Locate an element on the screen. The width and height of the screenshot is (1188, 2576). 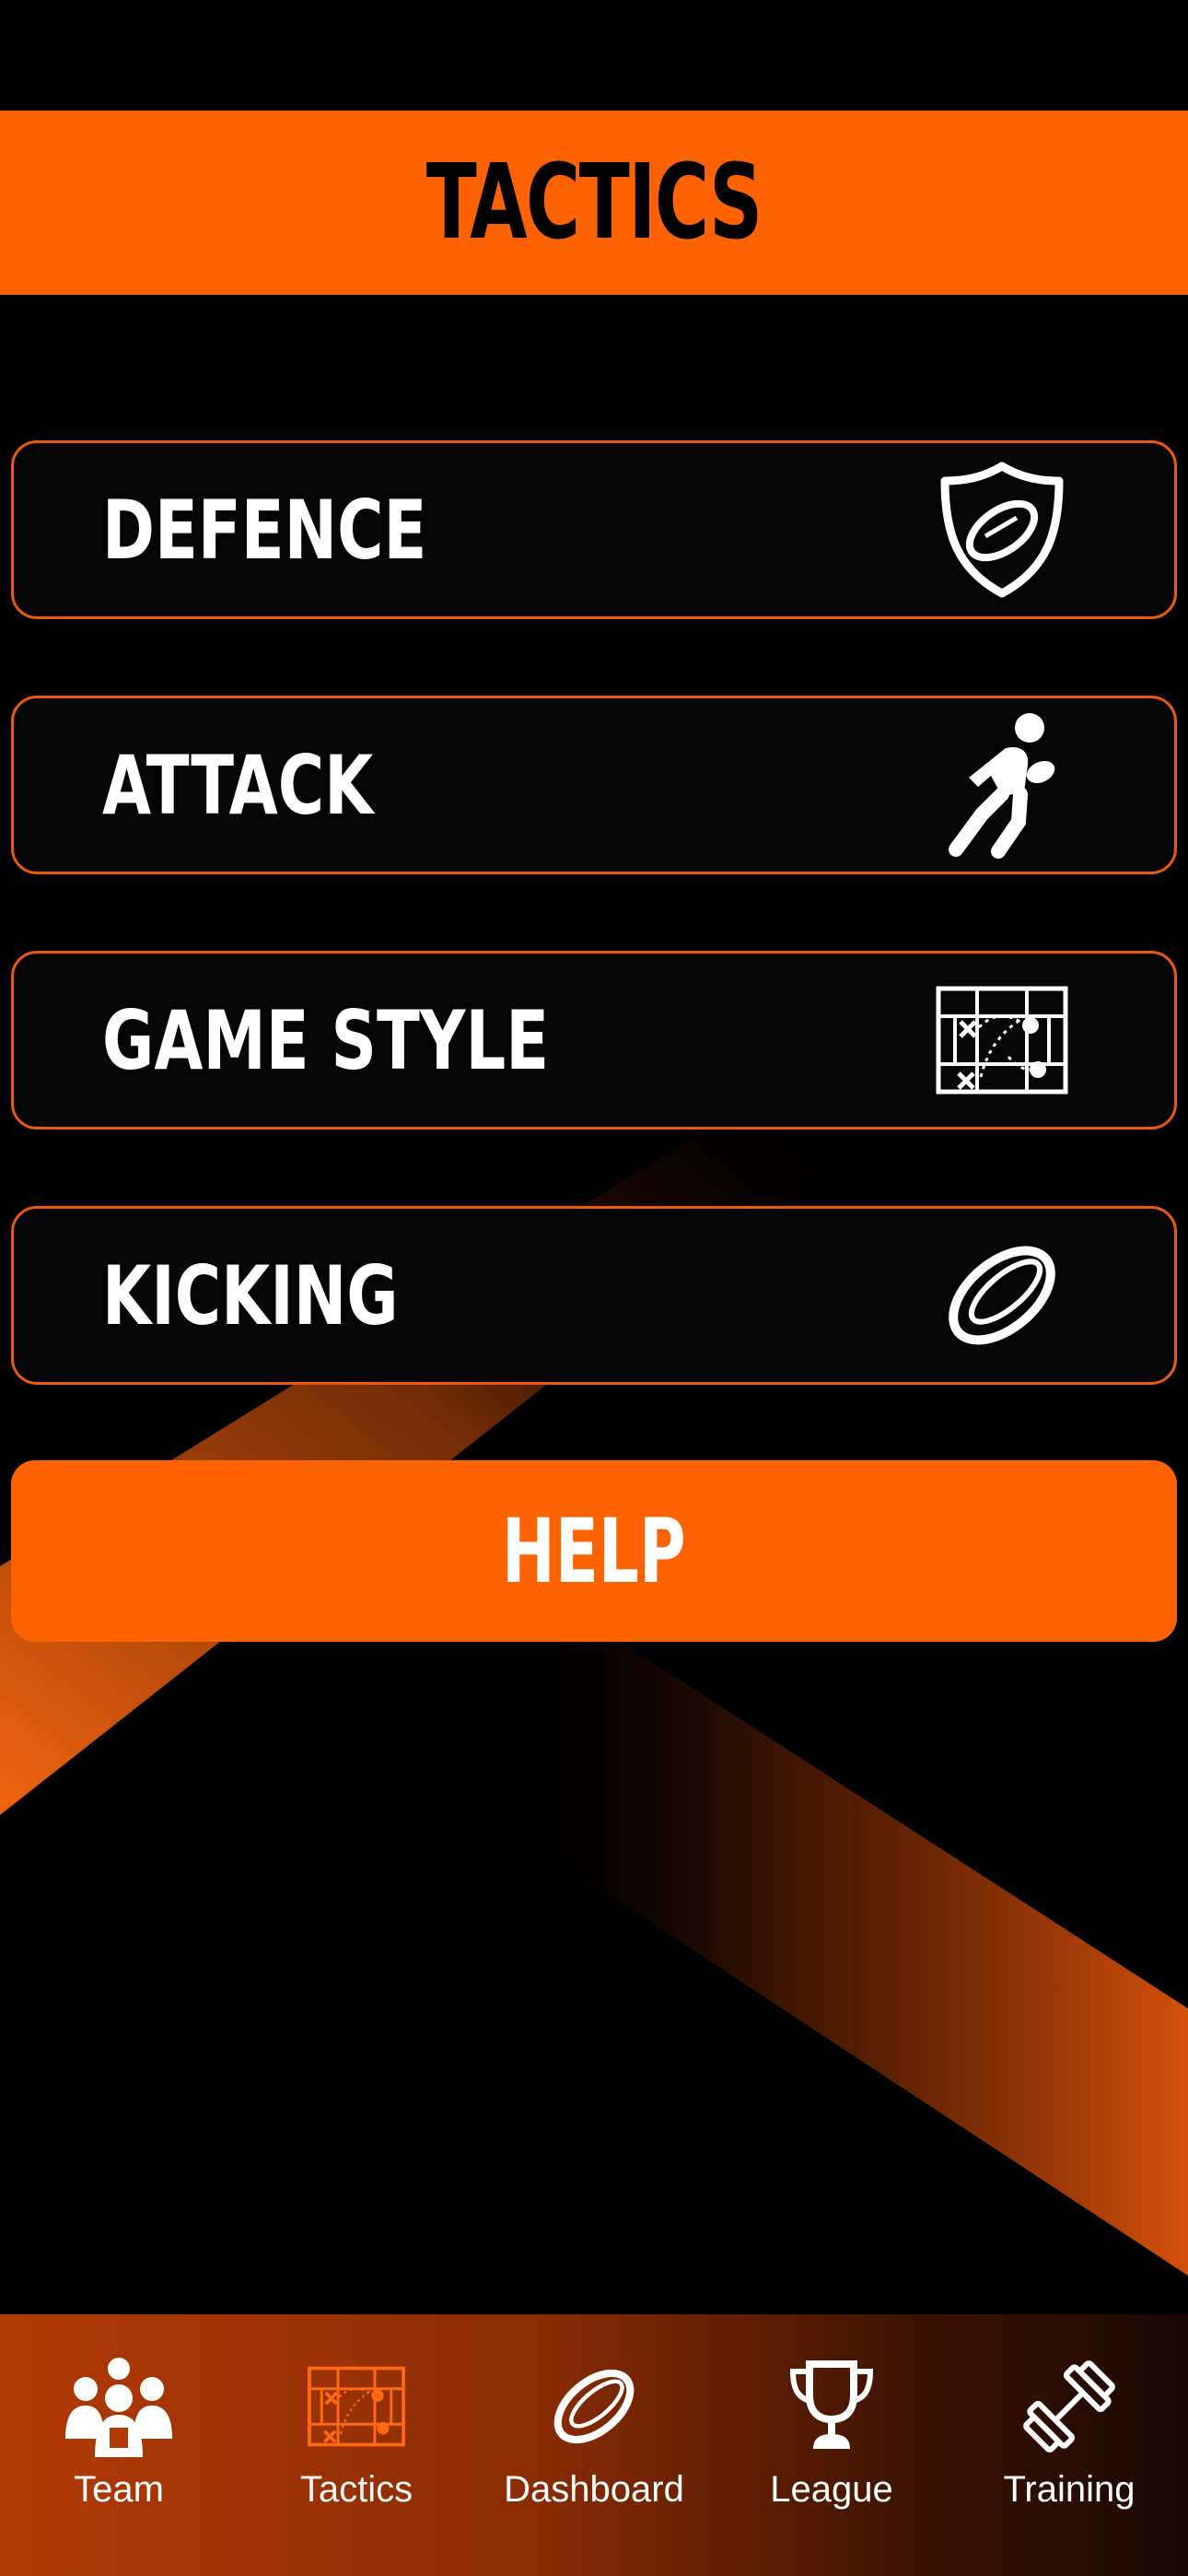
tab-training: Training is located at coordinates (1069, 2445).